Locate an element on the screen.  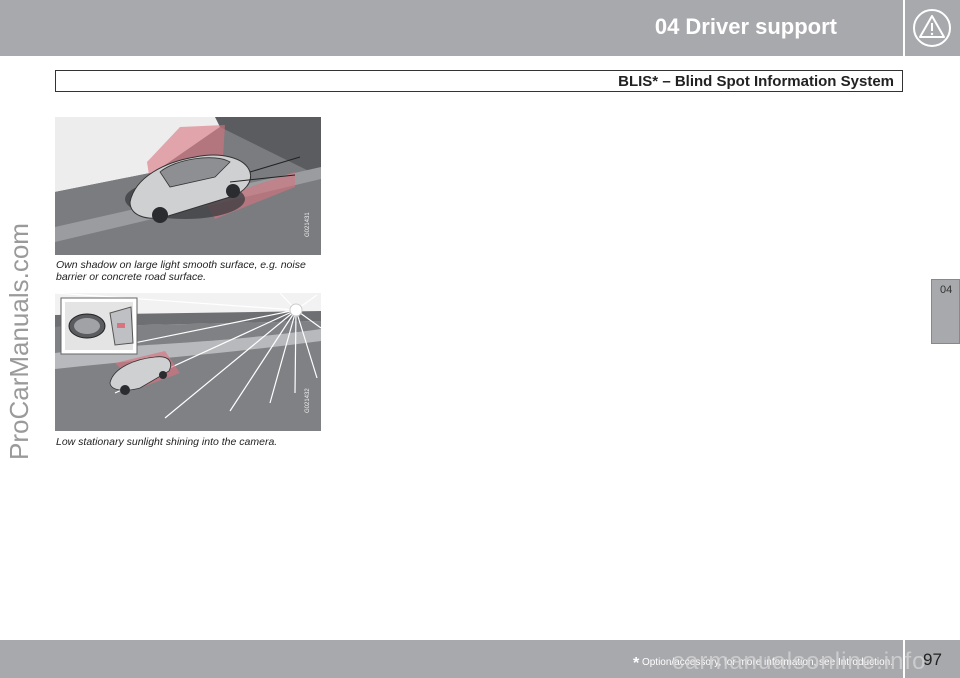
watermark-right: carmanualsonline.info is located at coordinates (799, 661).